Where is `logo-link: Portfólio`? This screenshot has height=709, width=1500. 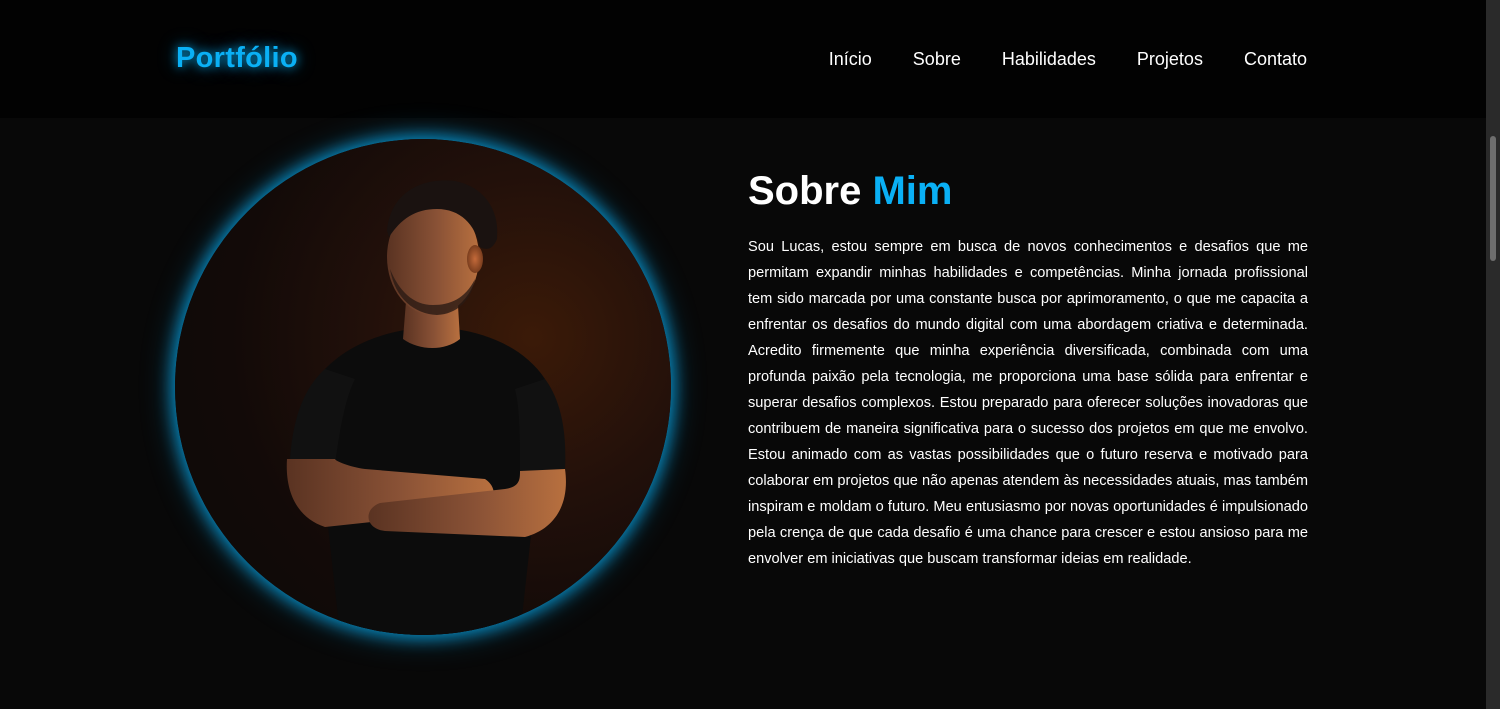 logo-link: Portfólio is located at coordinates (237, 58).